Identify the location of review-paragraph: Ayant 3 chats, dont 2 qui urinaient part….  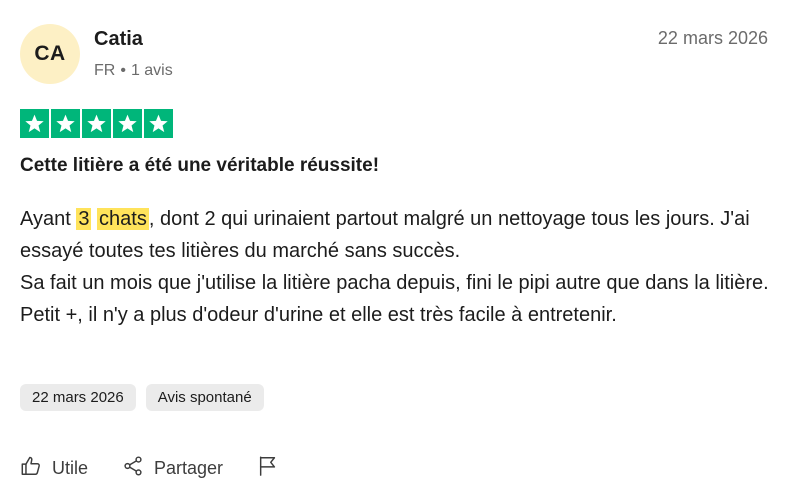
(400, 235).